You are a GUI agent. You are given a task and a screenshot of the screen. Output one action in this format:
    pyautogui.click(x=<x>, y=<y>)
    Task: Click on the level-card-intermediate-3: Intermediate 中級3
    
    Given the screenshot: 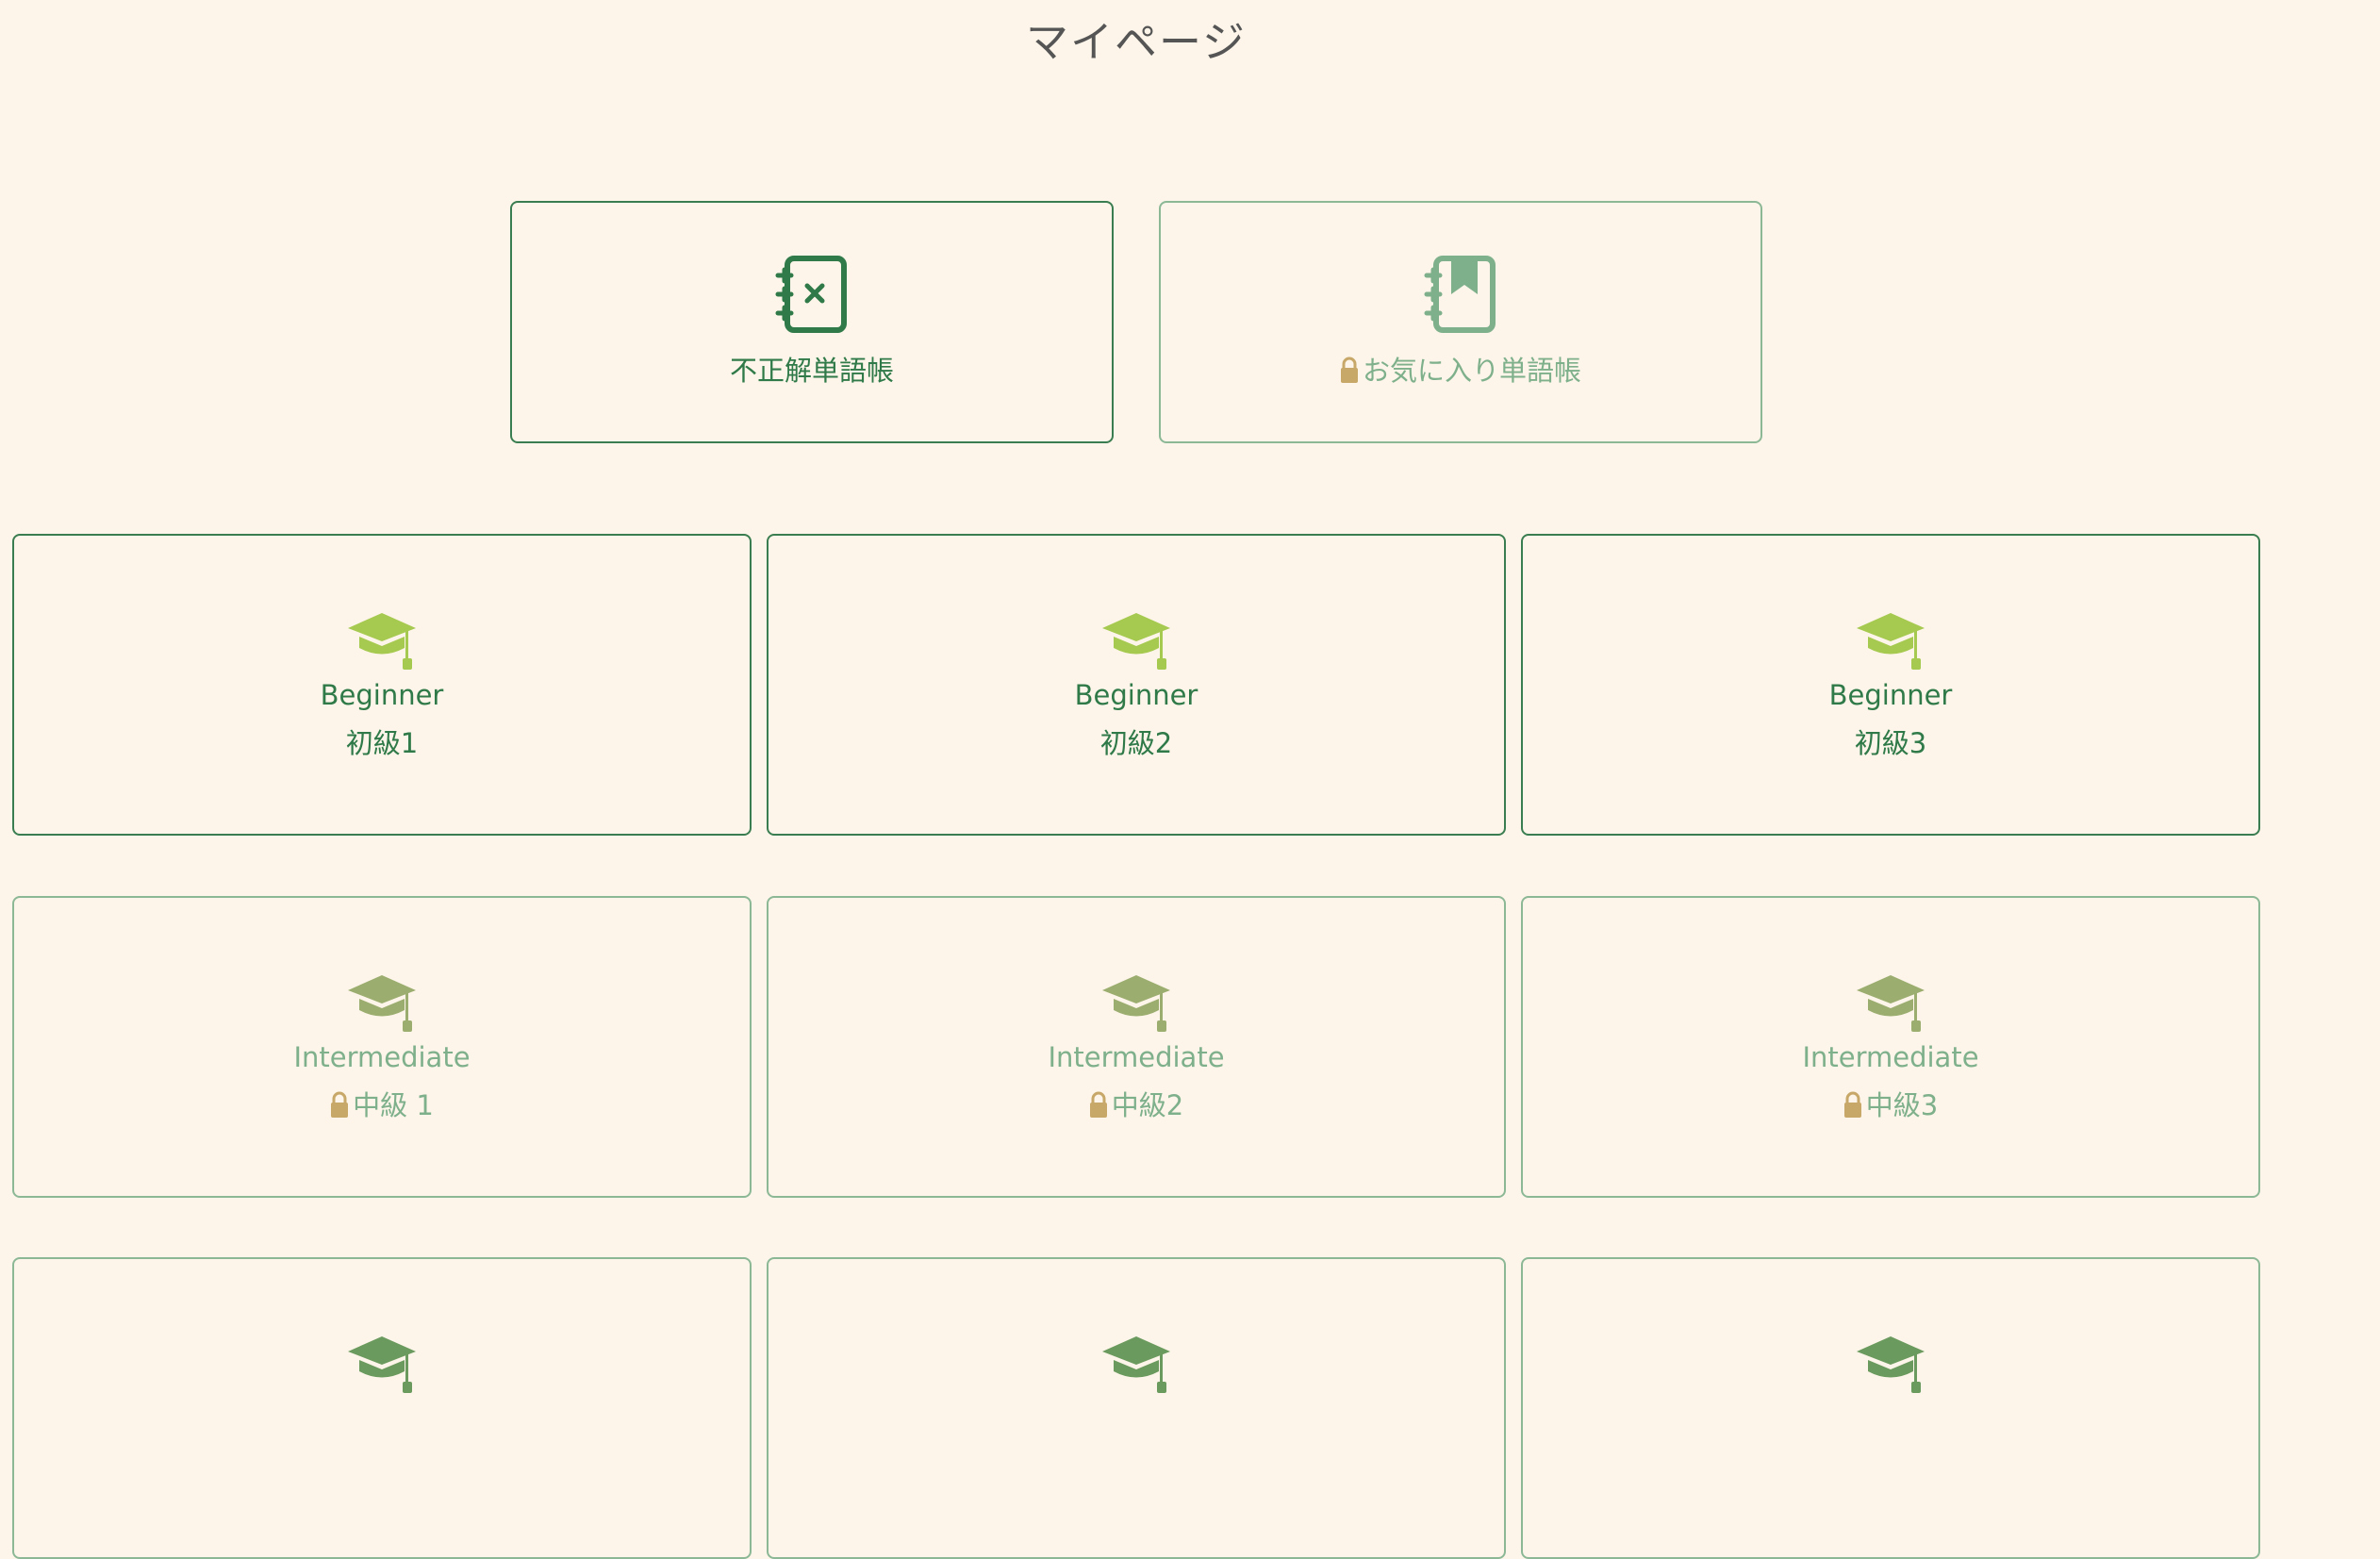 What is the action you would take?
    pyautogui.click(x=1890, y=1047)
    